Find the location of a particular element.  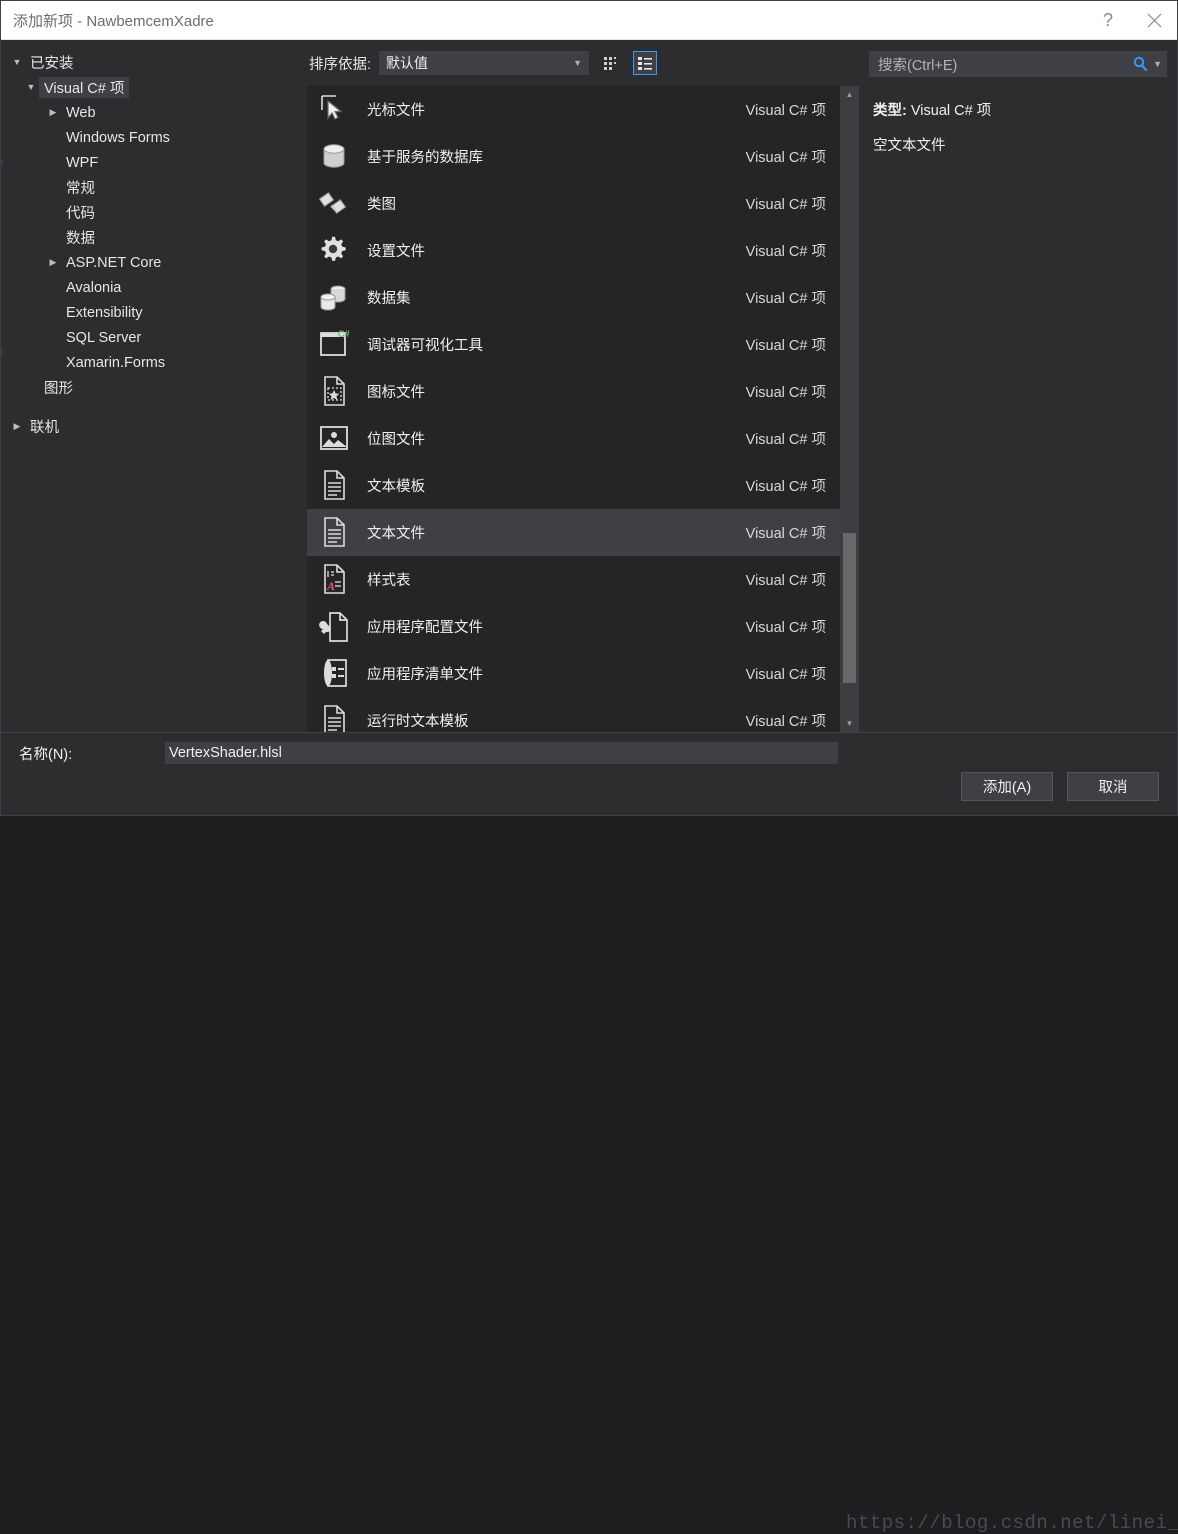

templates-toolbar: 排序依据: 默认值 ▼ is located at coordinates (580, 63).